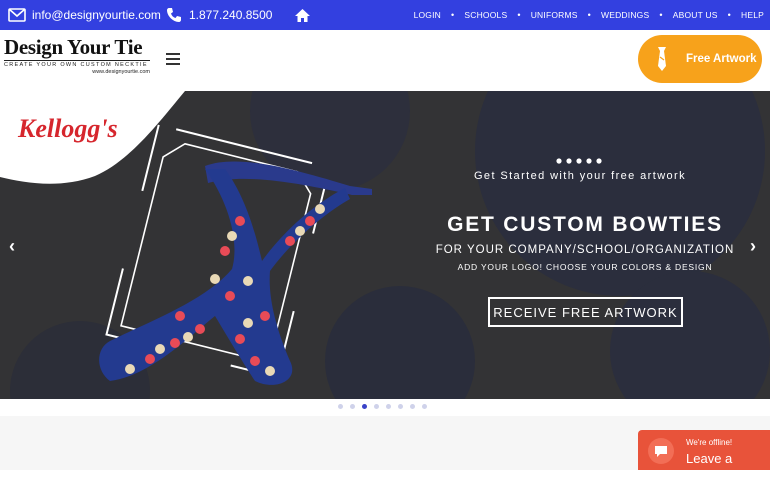 The height and width of the screenshot is (481, 770). I want to click on phone-text: 1.877.240.8500, so click(231, 15).